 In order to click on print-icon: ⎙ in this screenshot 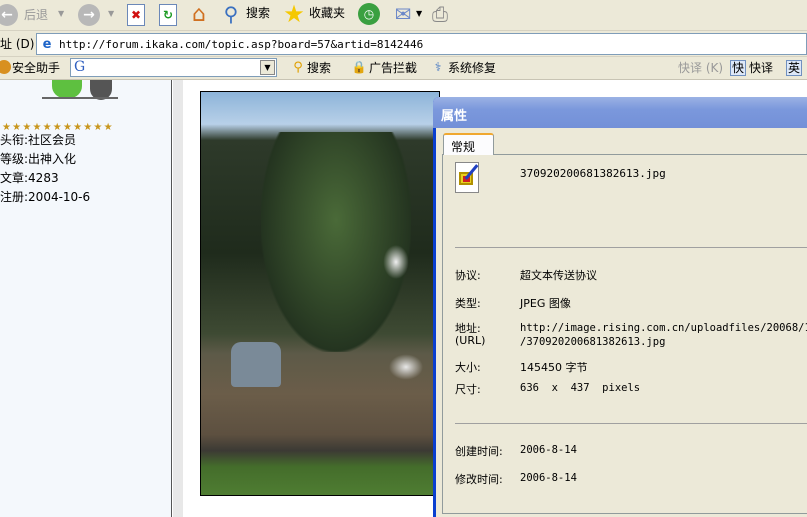, I will do `click(440, 14)`.